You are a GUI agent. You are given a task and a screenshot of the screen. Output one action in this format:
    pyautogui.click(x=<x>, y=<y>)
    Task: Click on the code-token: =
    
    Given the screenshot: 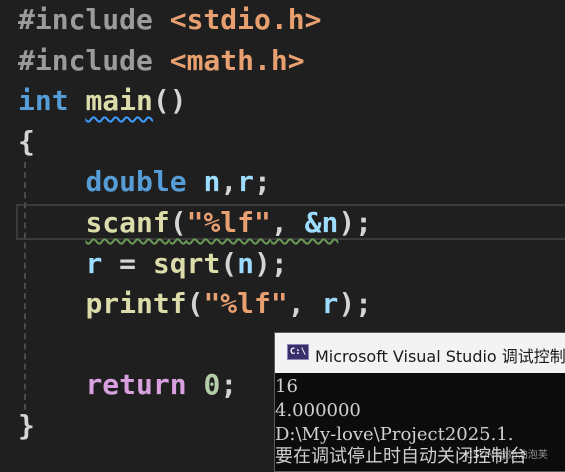 What is the action you would take?
    pyautogui.click(x=127, y=263)
    